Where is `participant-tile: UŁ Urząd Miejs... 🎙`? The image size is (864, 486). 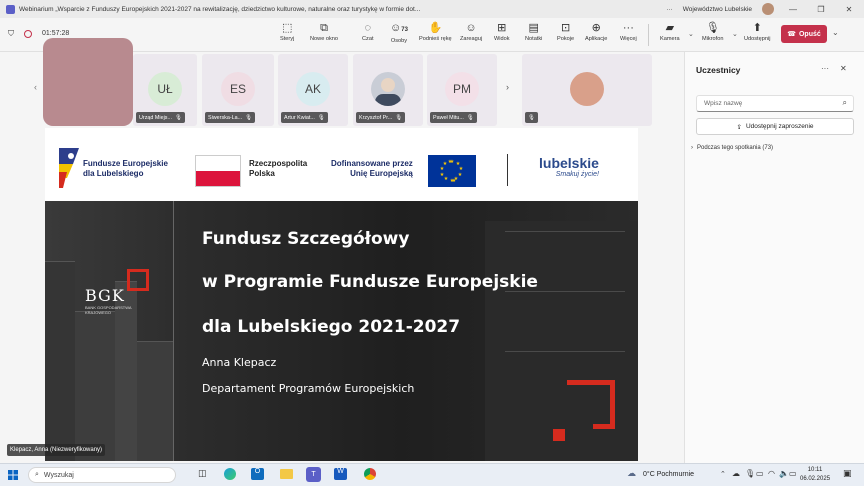
participant-tile: UŁ Urząd Miejs... 🎙 is located at coordinates (165, 90).